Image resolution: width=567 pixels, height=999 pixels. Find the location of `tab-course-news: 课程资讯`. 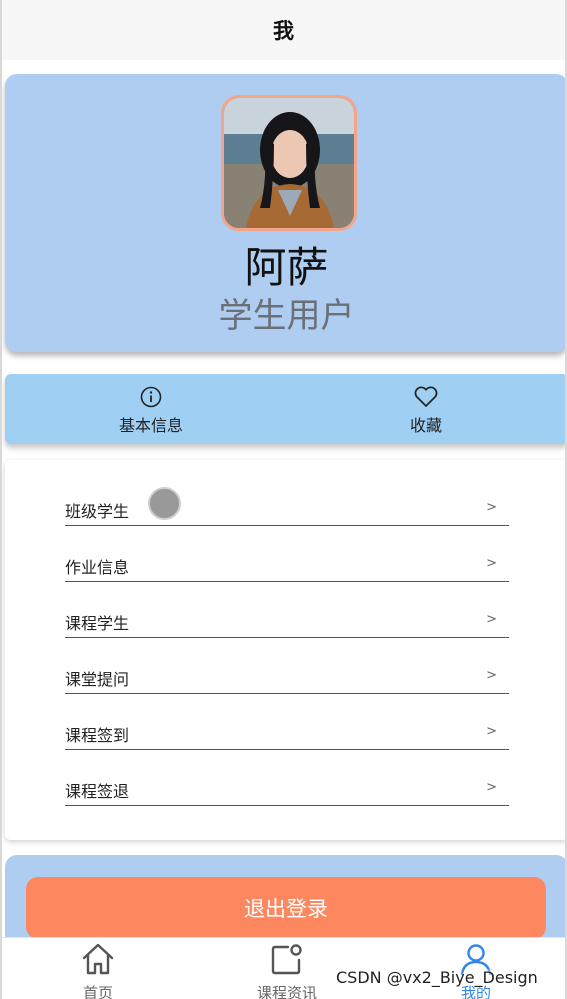

tab-course-news: 课程资讯 is located at coordinates (287, 970).